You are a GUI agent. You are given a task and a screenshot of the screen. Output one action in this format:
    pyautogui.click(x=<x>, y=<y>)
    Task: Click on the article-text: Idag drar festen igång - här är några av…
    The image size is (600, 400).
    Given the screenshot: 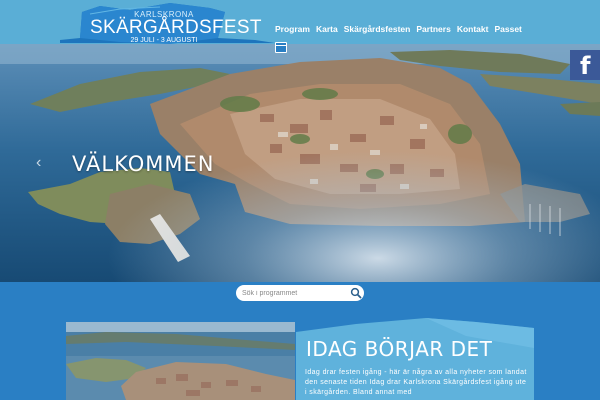 What is the action you would take?
    pyautogui.click(x=416, y=382)
    